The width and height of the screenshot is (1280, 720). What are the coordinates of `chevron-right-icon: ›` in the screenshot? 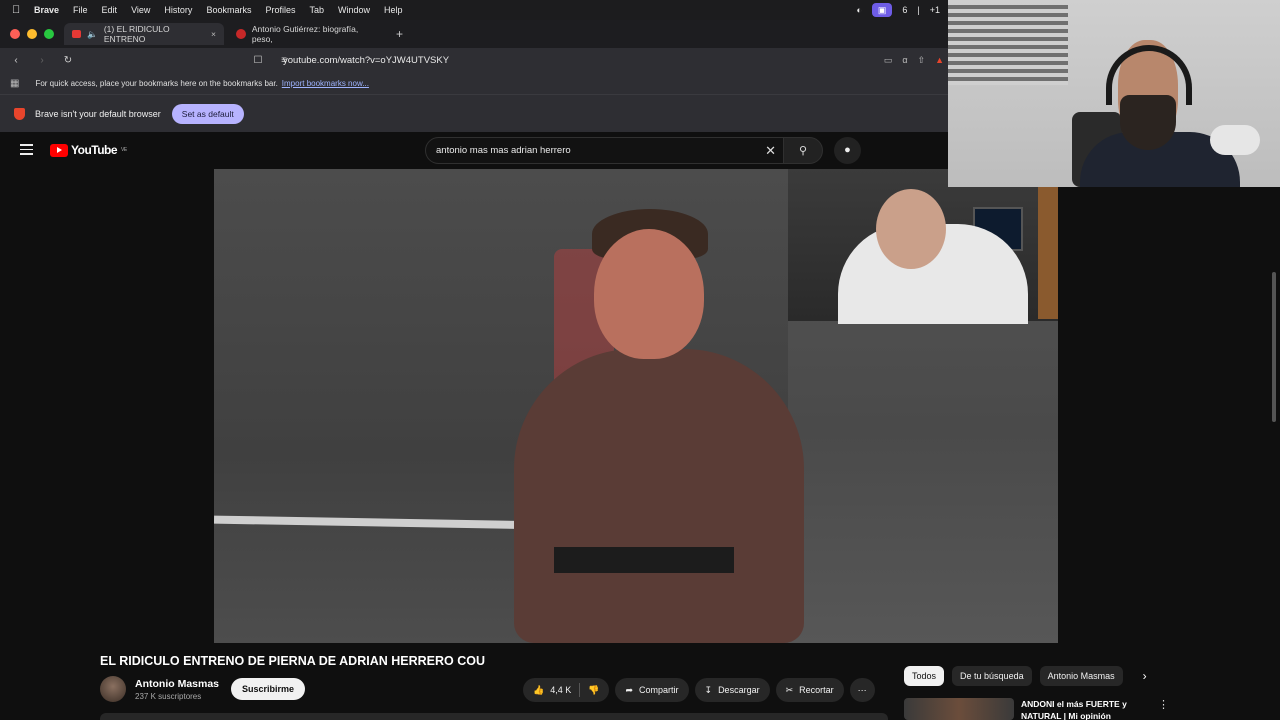 It's located at (1145, 676).